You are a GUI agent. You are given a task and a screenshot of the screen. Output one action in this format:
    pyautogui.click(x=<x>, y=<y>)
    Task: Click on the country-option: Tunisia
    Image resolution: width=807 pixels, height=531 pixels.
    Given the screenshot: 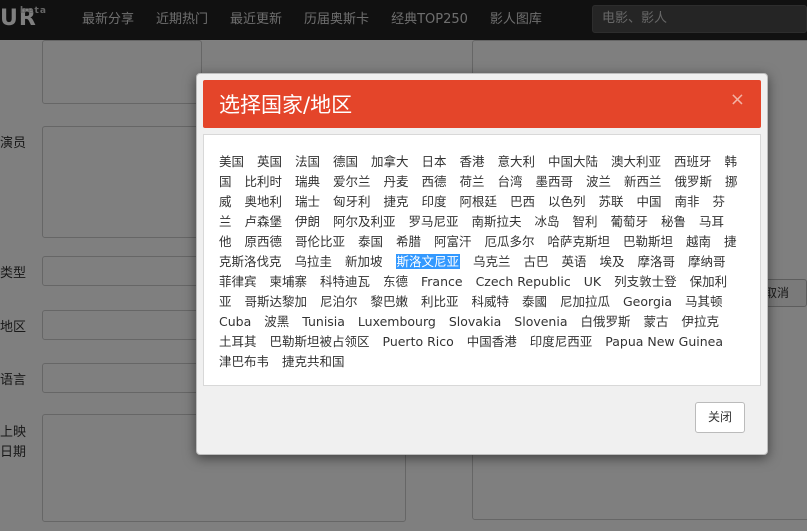 What is the action you would take?
    pyautogui.click(x=323, y=321)
    